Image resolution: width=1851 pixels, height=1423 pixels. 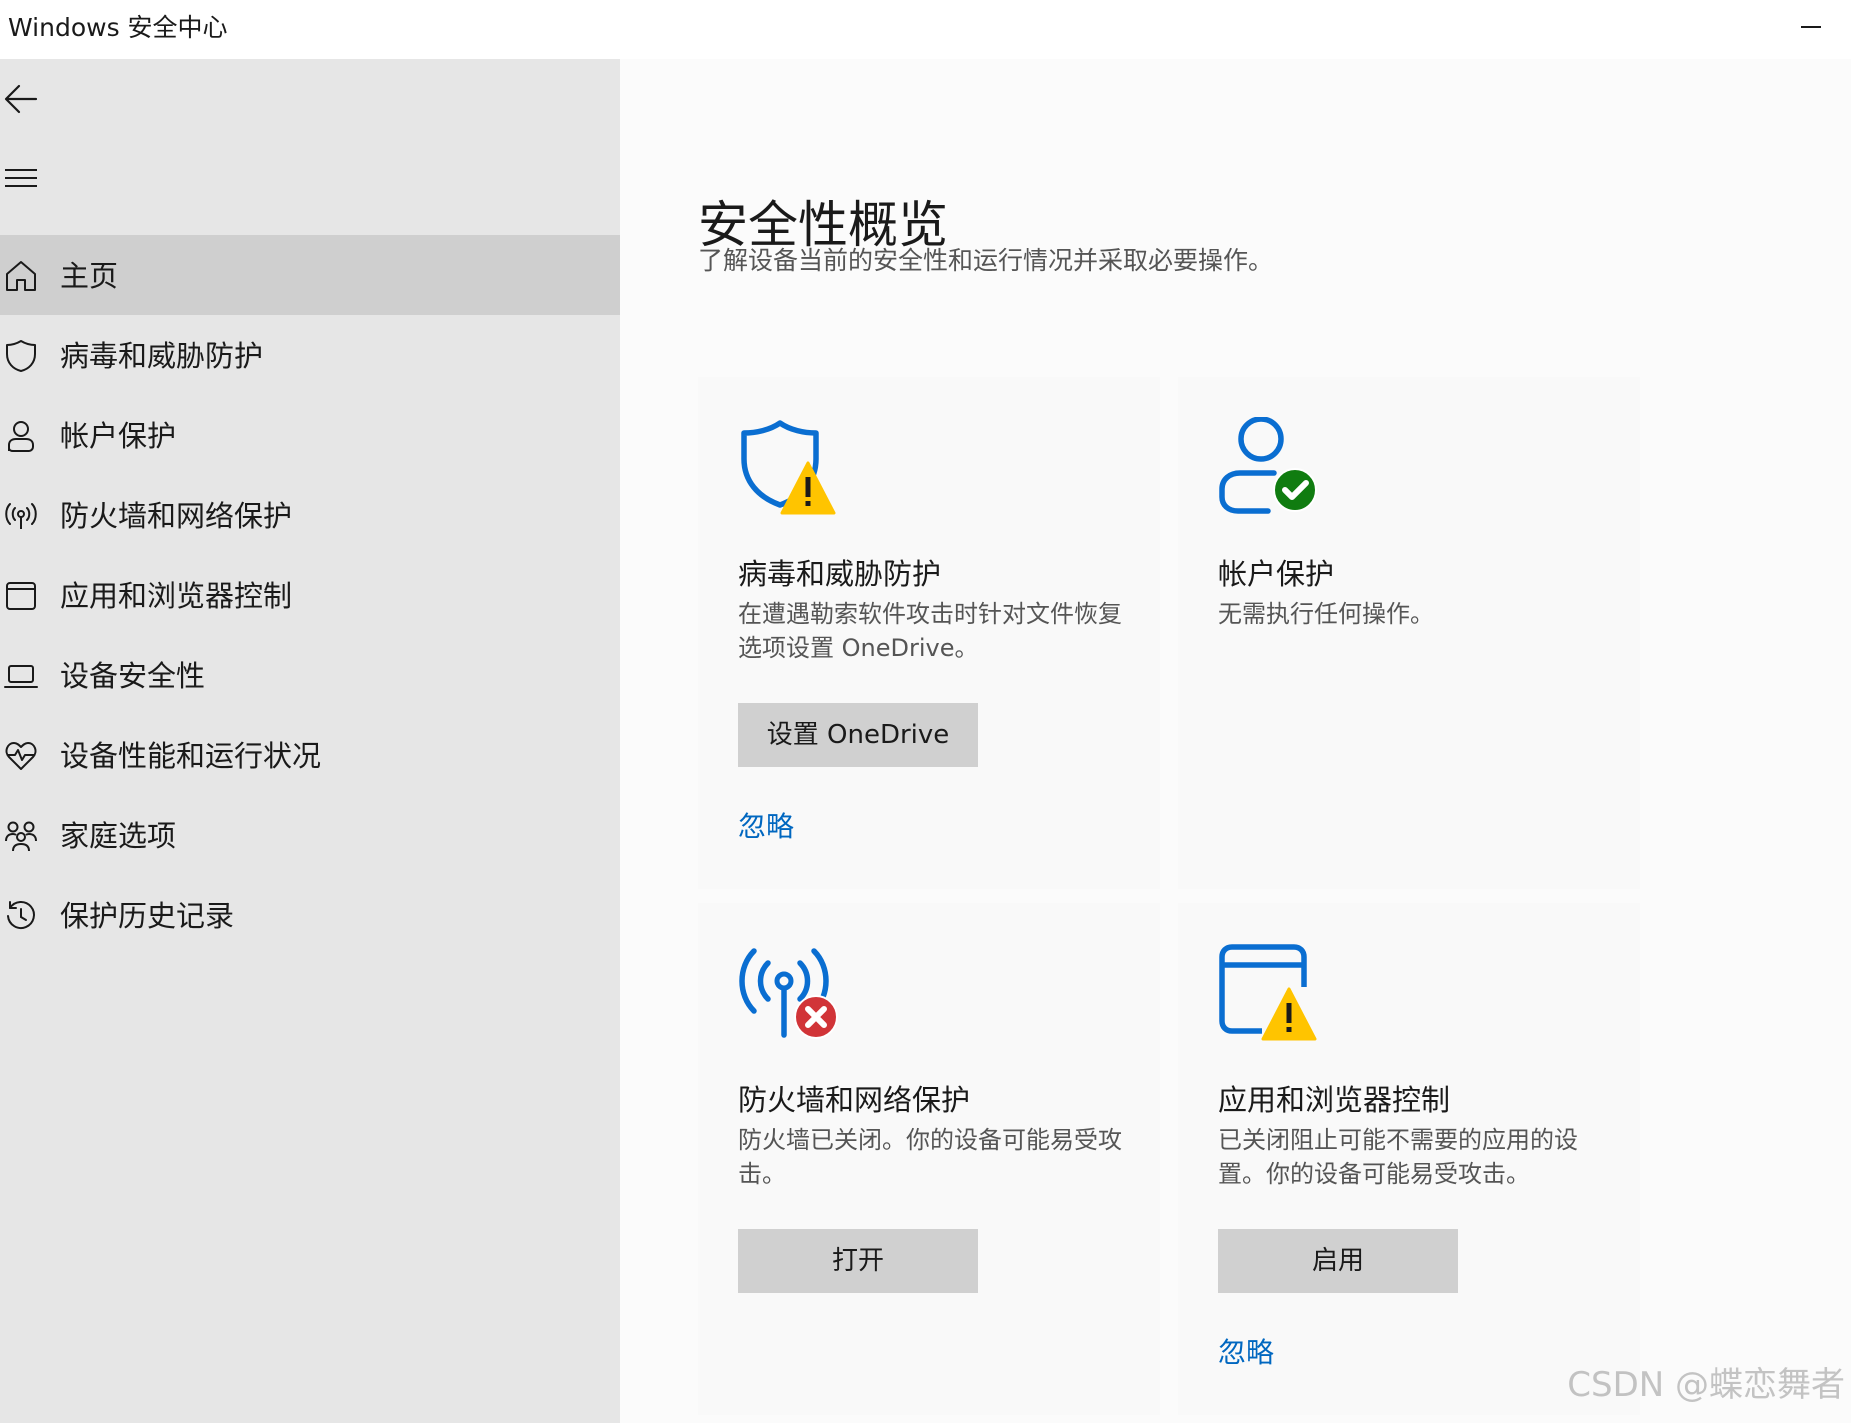 I want to click on card-title: 病毒和威胁防护, so click(x=840, y=574).